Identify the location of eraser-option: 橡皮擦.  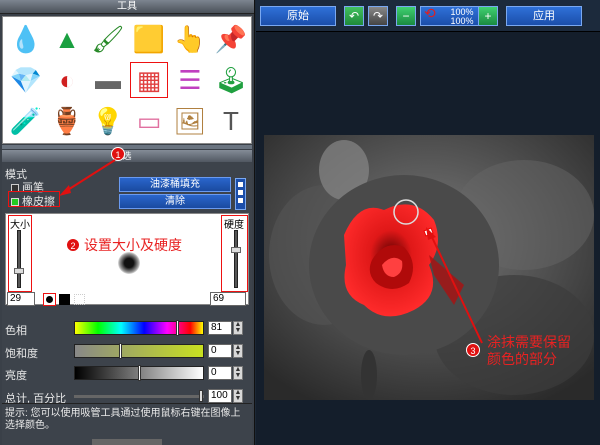
(33, 201).